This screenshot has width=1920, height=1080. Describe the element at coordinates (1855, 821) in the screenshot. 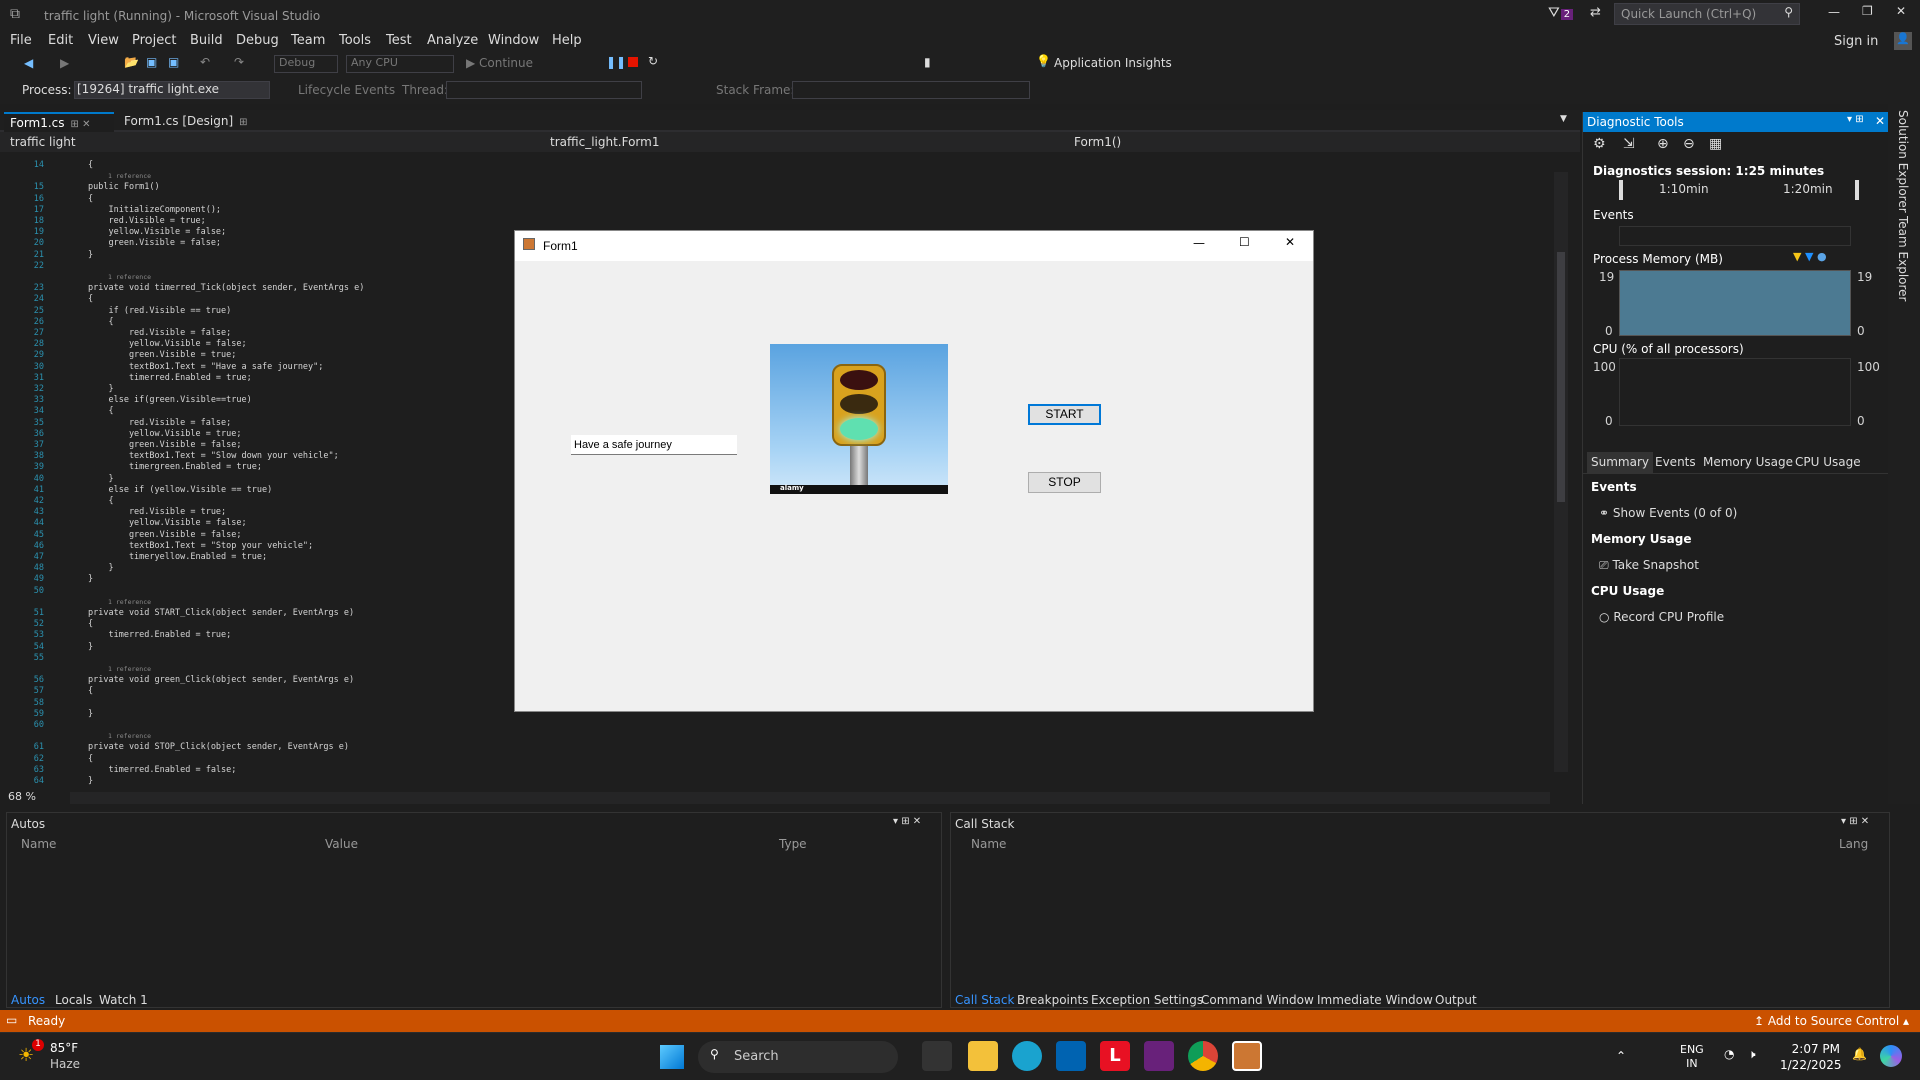

I see `callstack-controls-icon: ▾ ⊞ ✕` at that location.